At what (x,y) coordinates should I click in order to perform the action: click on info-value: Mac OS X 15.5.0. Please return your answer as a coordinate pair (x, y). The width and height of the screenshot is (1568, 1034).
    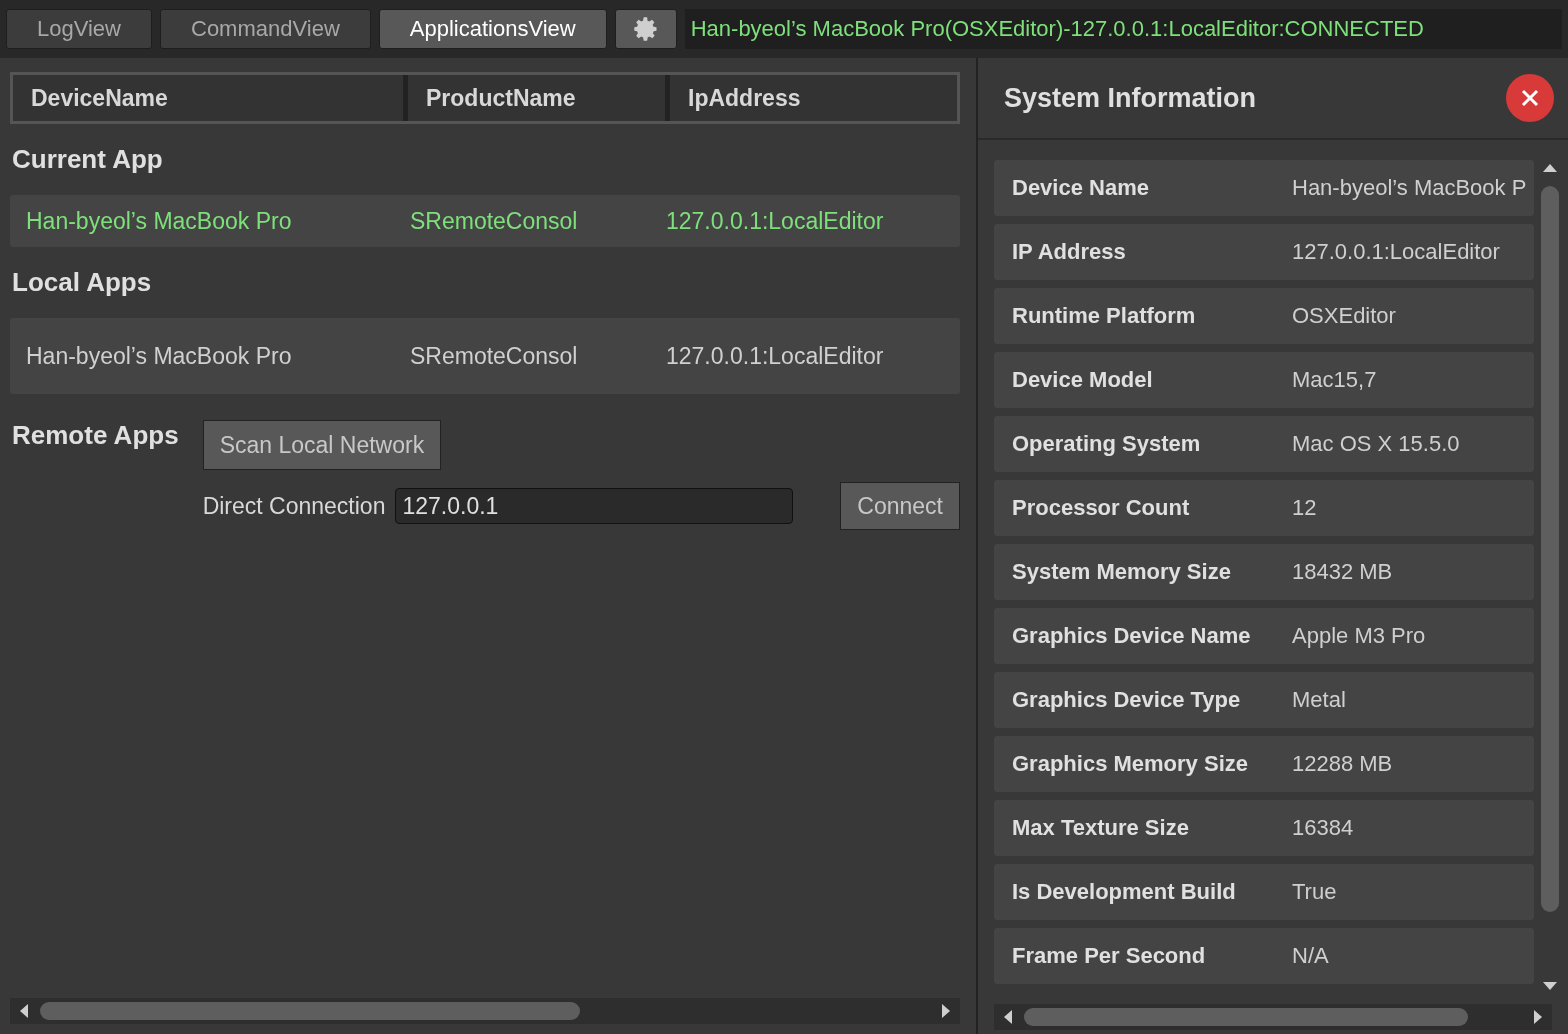
    Looking at the image, I should click on (1376, 444).